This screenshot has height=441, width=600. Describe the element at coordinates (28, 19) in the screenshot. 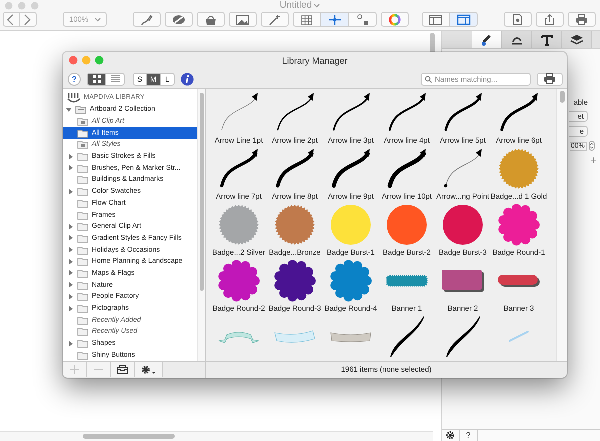

I see `forward-button` at that location.